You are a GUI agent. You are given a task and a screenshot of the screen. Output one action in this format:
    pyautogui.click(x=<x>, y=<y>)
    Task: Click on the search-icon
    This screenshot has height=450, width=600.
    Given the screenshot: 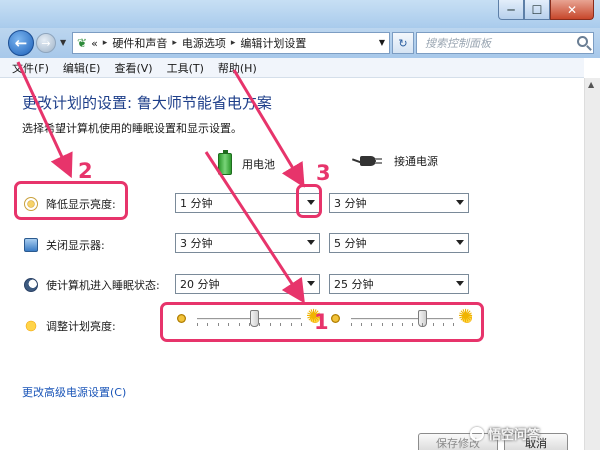 What is the action you would take?
    pyautogui.click(x=582, y=41)
    